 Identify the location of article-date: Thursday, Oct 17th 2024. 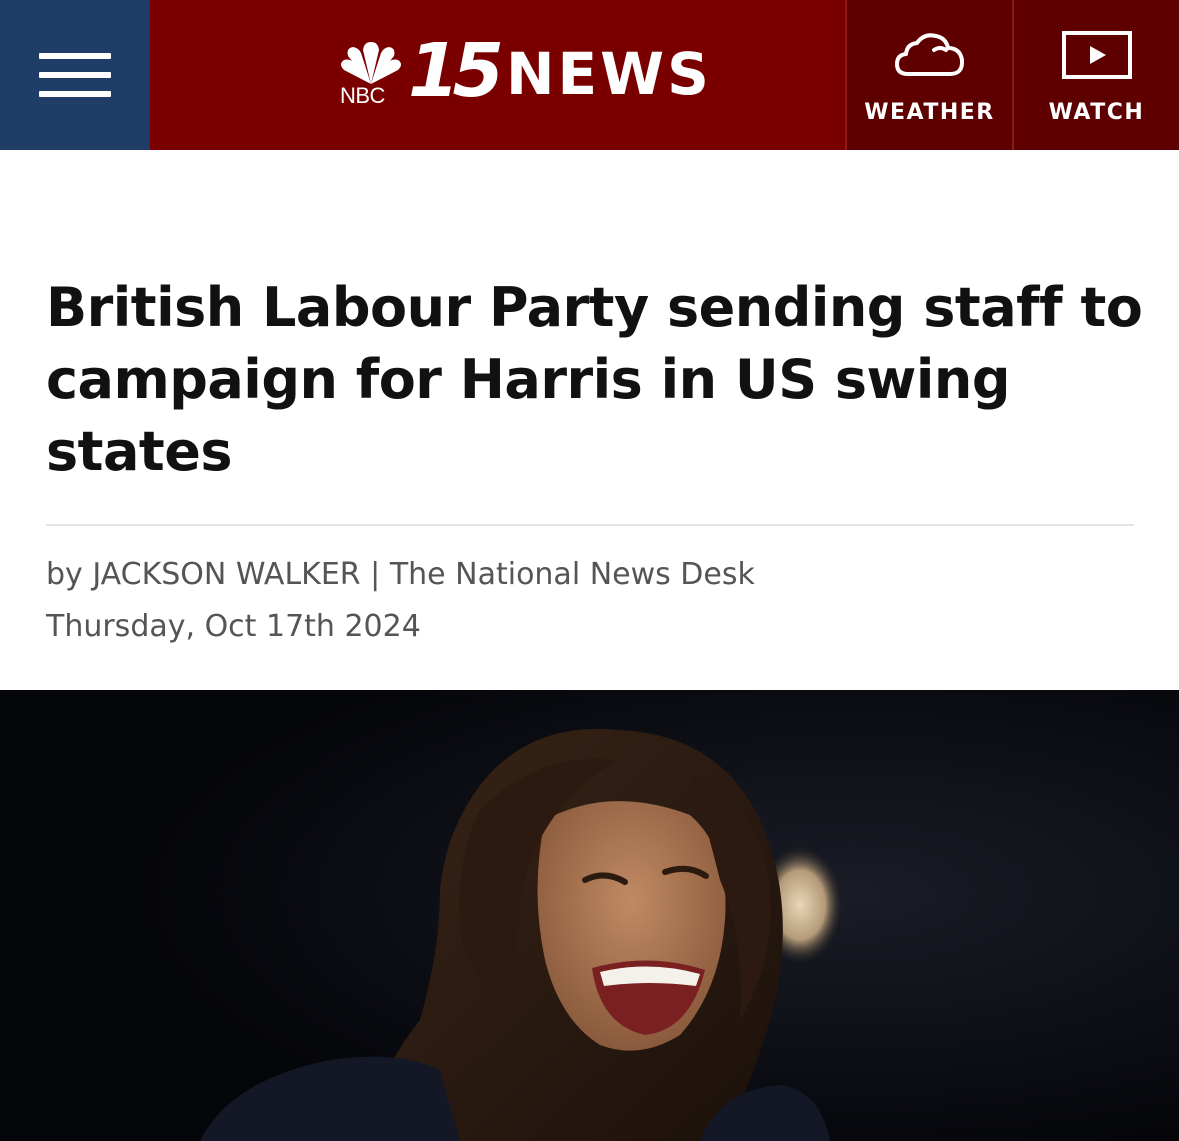
(233, 626).